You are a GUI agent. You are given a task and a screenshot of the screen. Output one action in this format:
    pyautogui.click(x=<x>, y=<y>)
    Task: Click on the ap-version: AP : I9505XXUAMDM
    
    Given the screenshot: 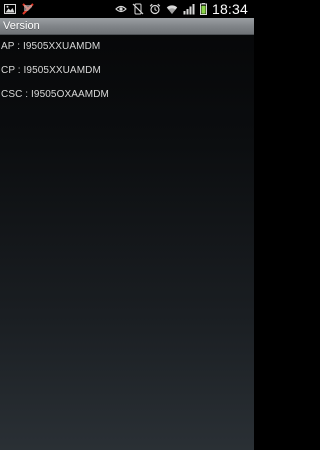 What is the action you would take?
    pyautogui.click(x=51, y=46)
    